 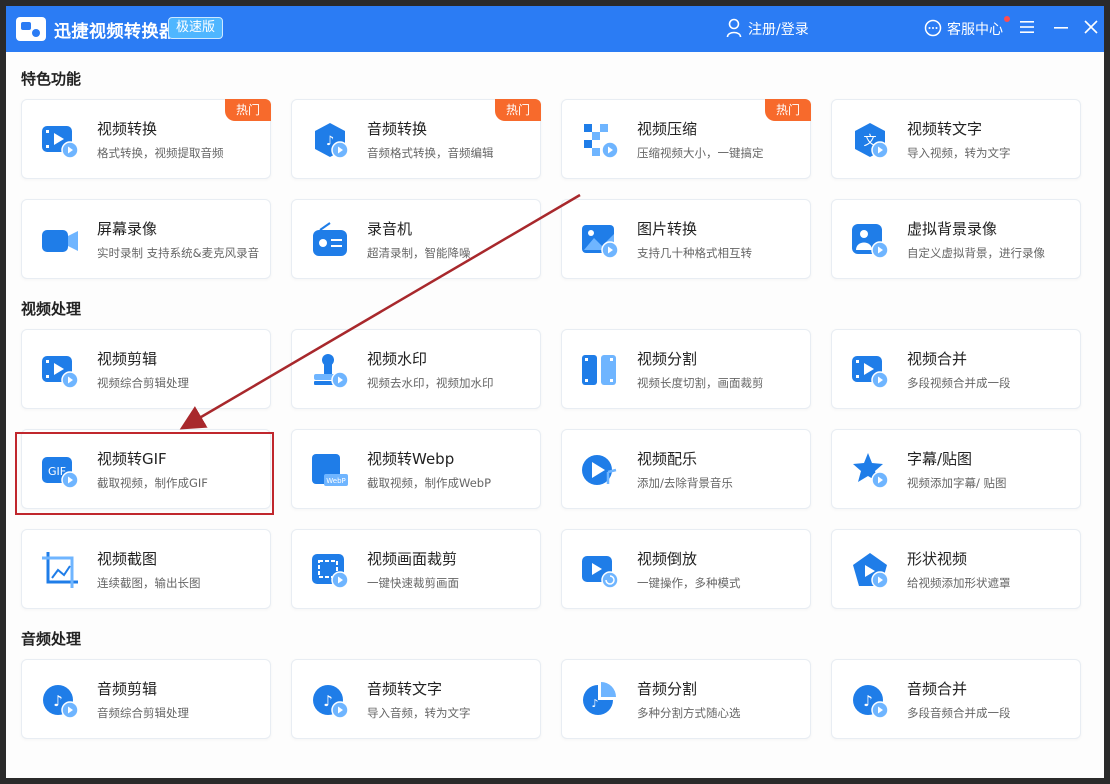 What do you see at coordinates (51, 79) in the screenshot?
I see `section-title: 特色功能` at bounding box center [51, 79].